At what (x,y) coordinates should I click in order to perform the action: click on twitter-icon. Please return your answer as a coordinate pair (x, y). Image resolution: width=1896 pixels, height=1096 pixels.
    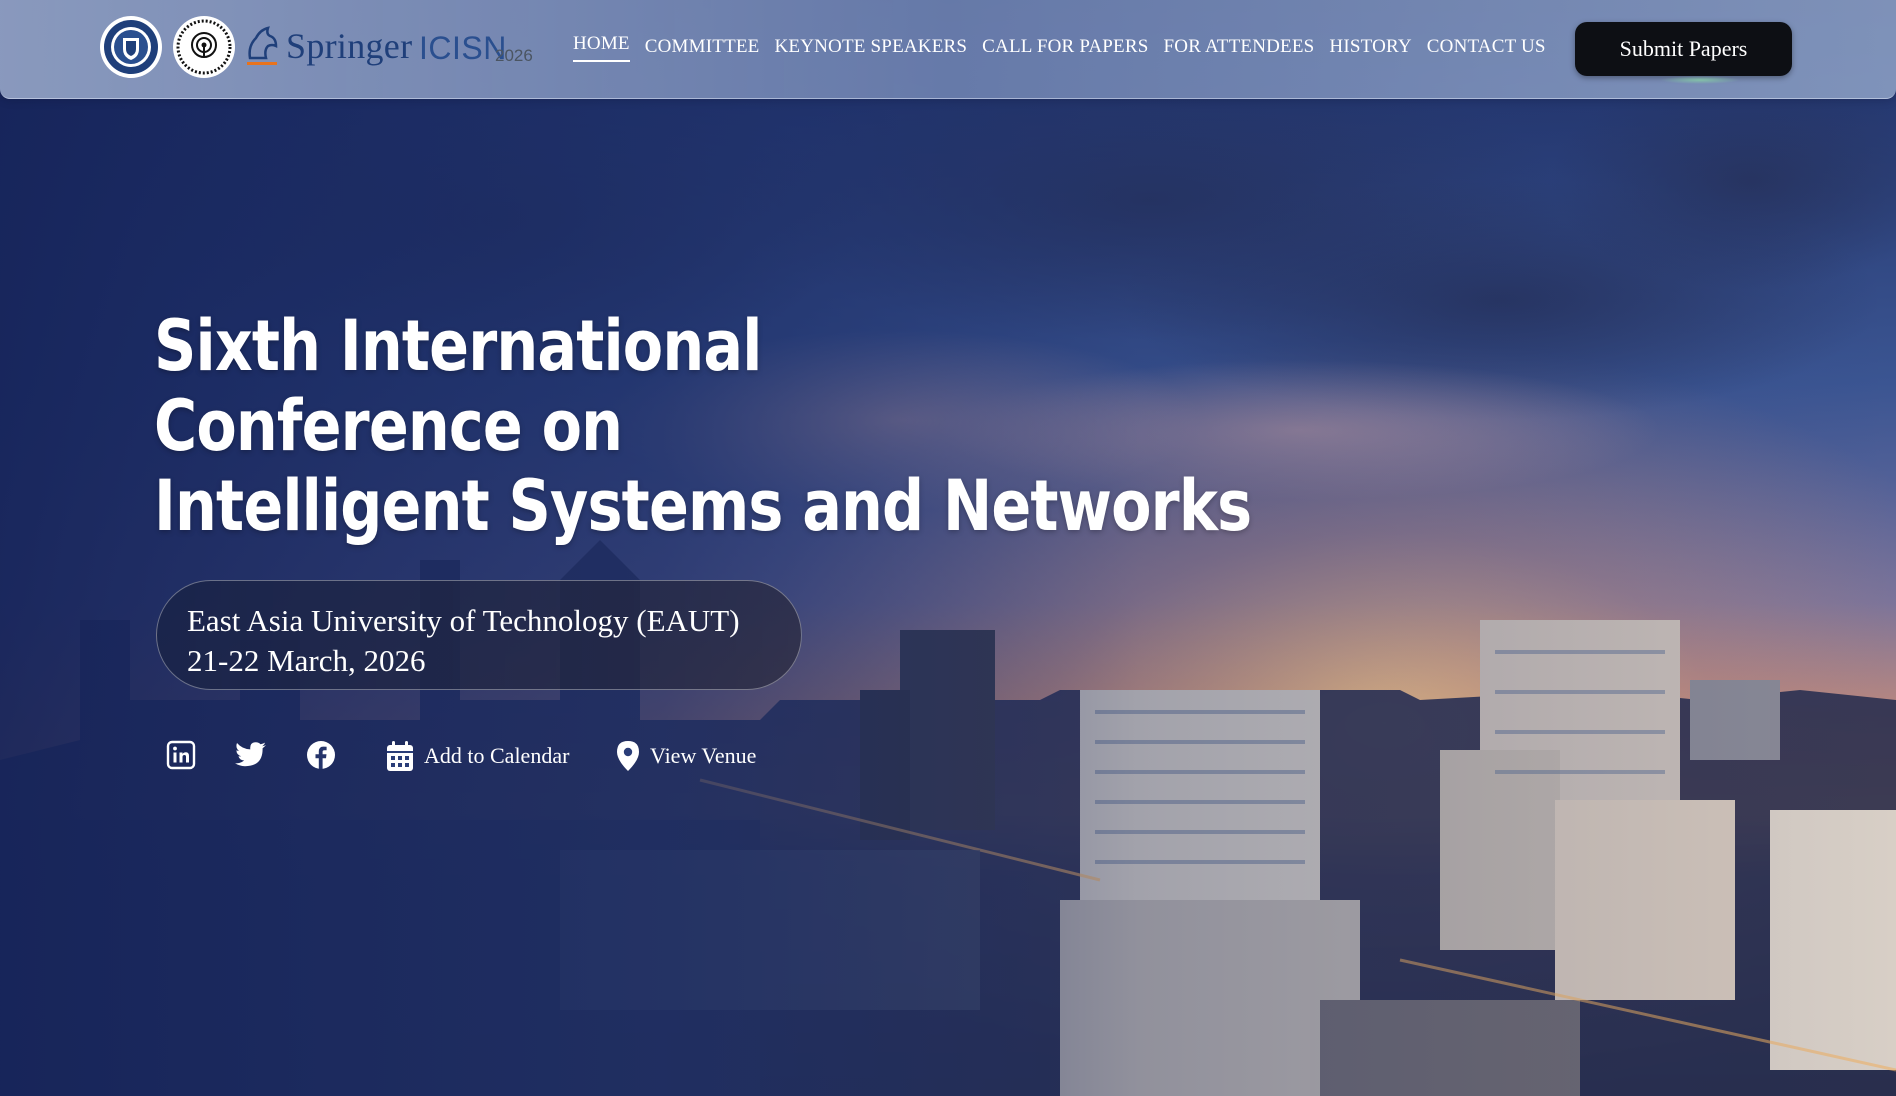
    Looking at the image, I should click on (251, 755).